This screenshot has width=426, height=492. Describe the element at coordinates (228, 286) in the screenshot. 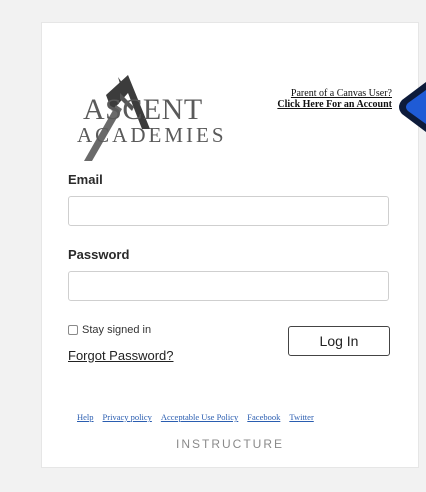

I see `password-field` at that location.